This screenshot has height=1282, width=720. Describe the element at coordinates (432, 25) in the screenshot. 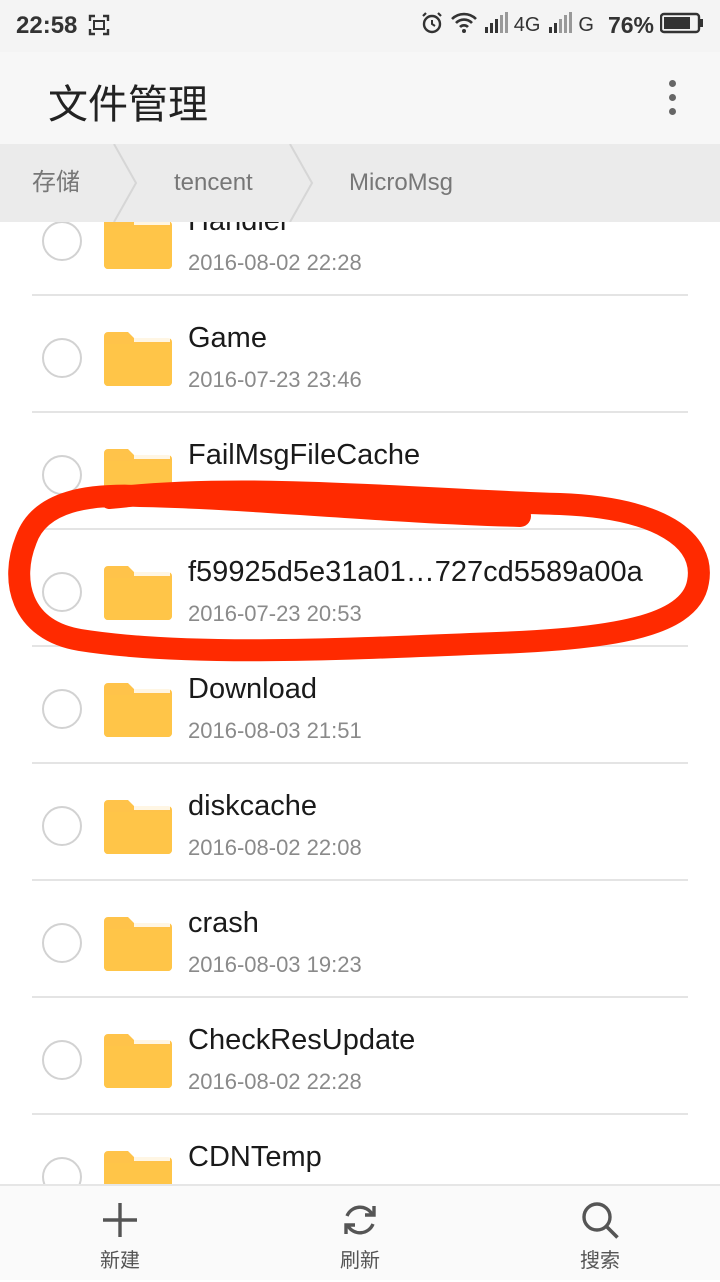

I see `alarm-icon` at that location.